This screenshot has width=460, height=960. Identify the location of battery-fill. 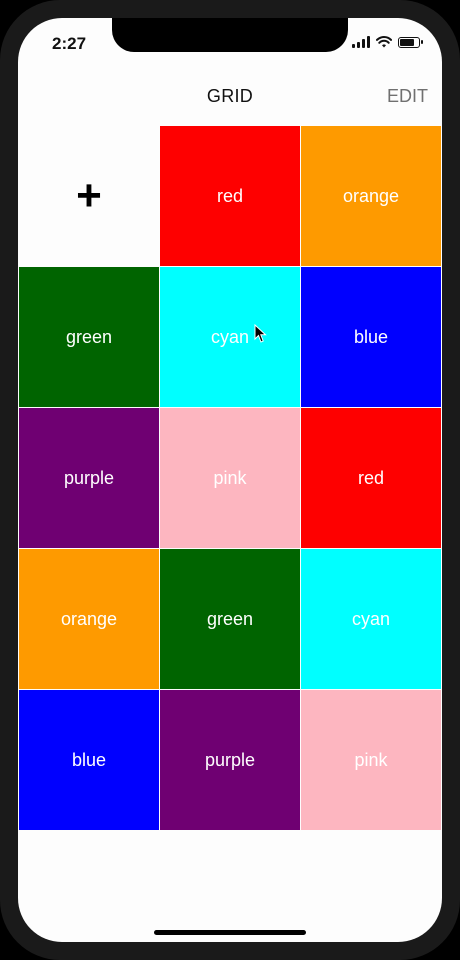
(407, 42).